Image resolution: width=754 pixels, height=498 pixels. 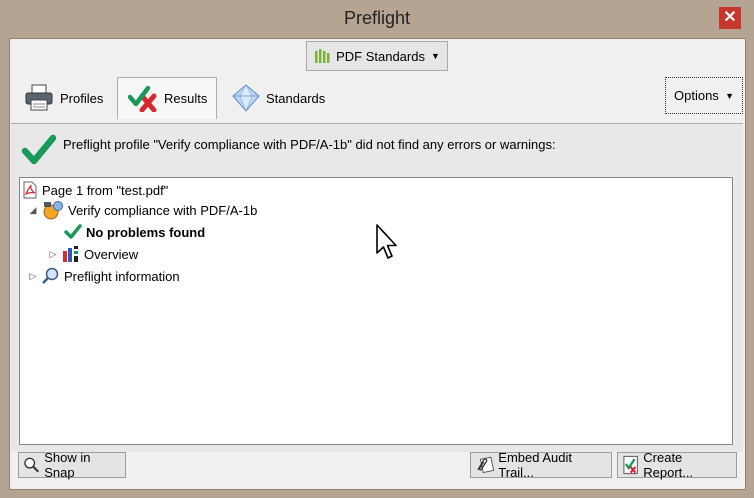 What do you see at coordinates (82, 98) in the screenshot?
I see `tab-profiles-label: Profiles` at bounding box center [82, 98].